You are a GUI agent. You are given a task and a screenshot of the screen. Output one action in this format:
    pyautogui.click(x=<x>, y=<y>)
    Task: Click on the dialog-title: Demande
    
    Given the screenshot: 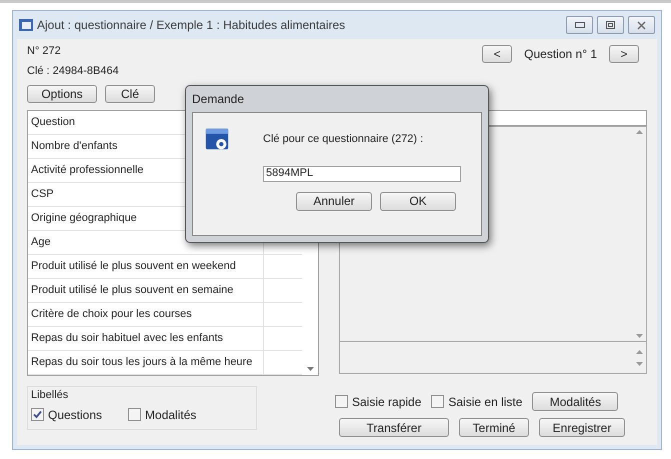 What is the action you would take?
    pyautogui.click(x=219, y=99)
    